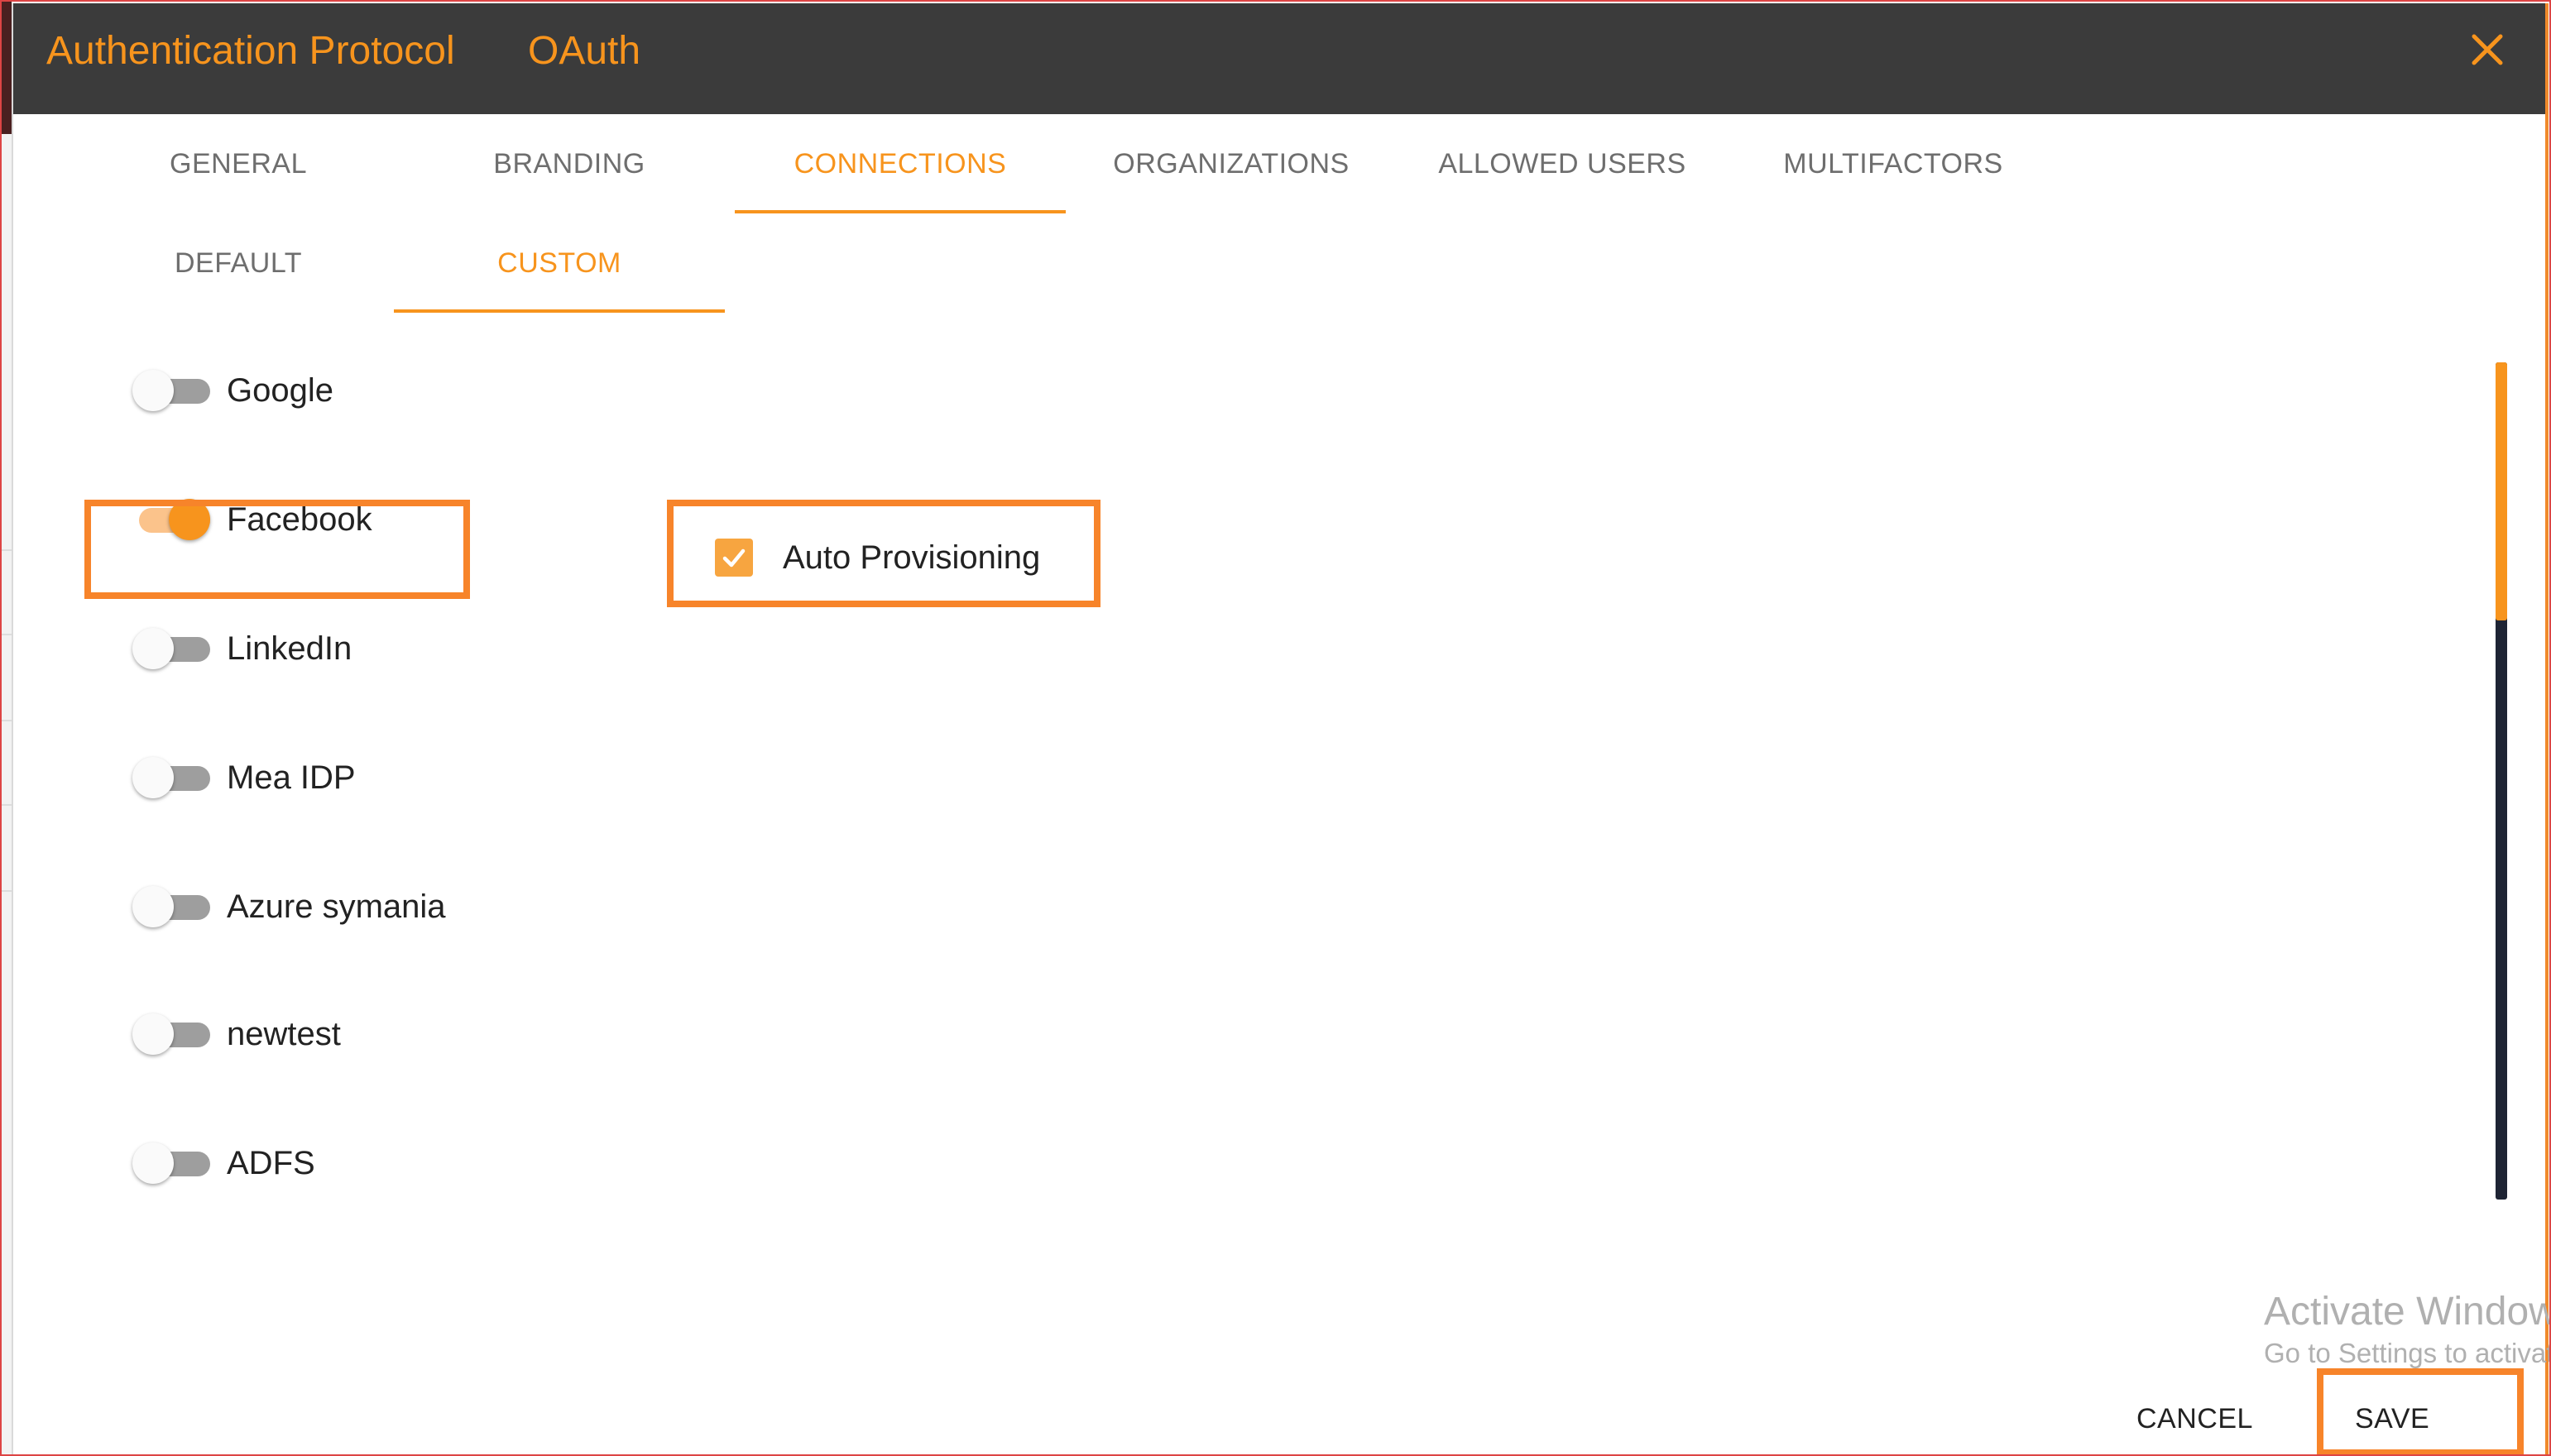 This screenshot has width=2551, height=1456. I want to click on tab-connections: CONNECTIONS, so click(900, 163).